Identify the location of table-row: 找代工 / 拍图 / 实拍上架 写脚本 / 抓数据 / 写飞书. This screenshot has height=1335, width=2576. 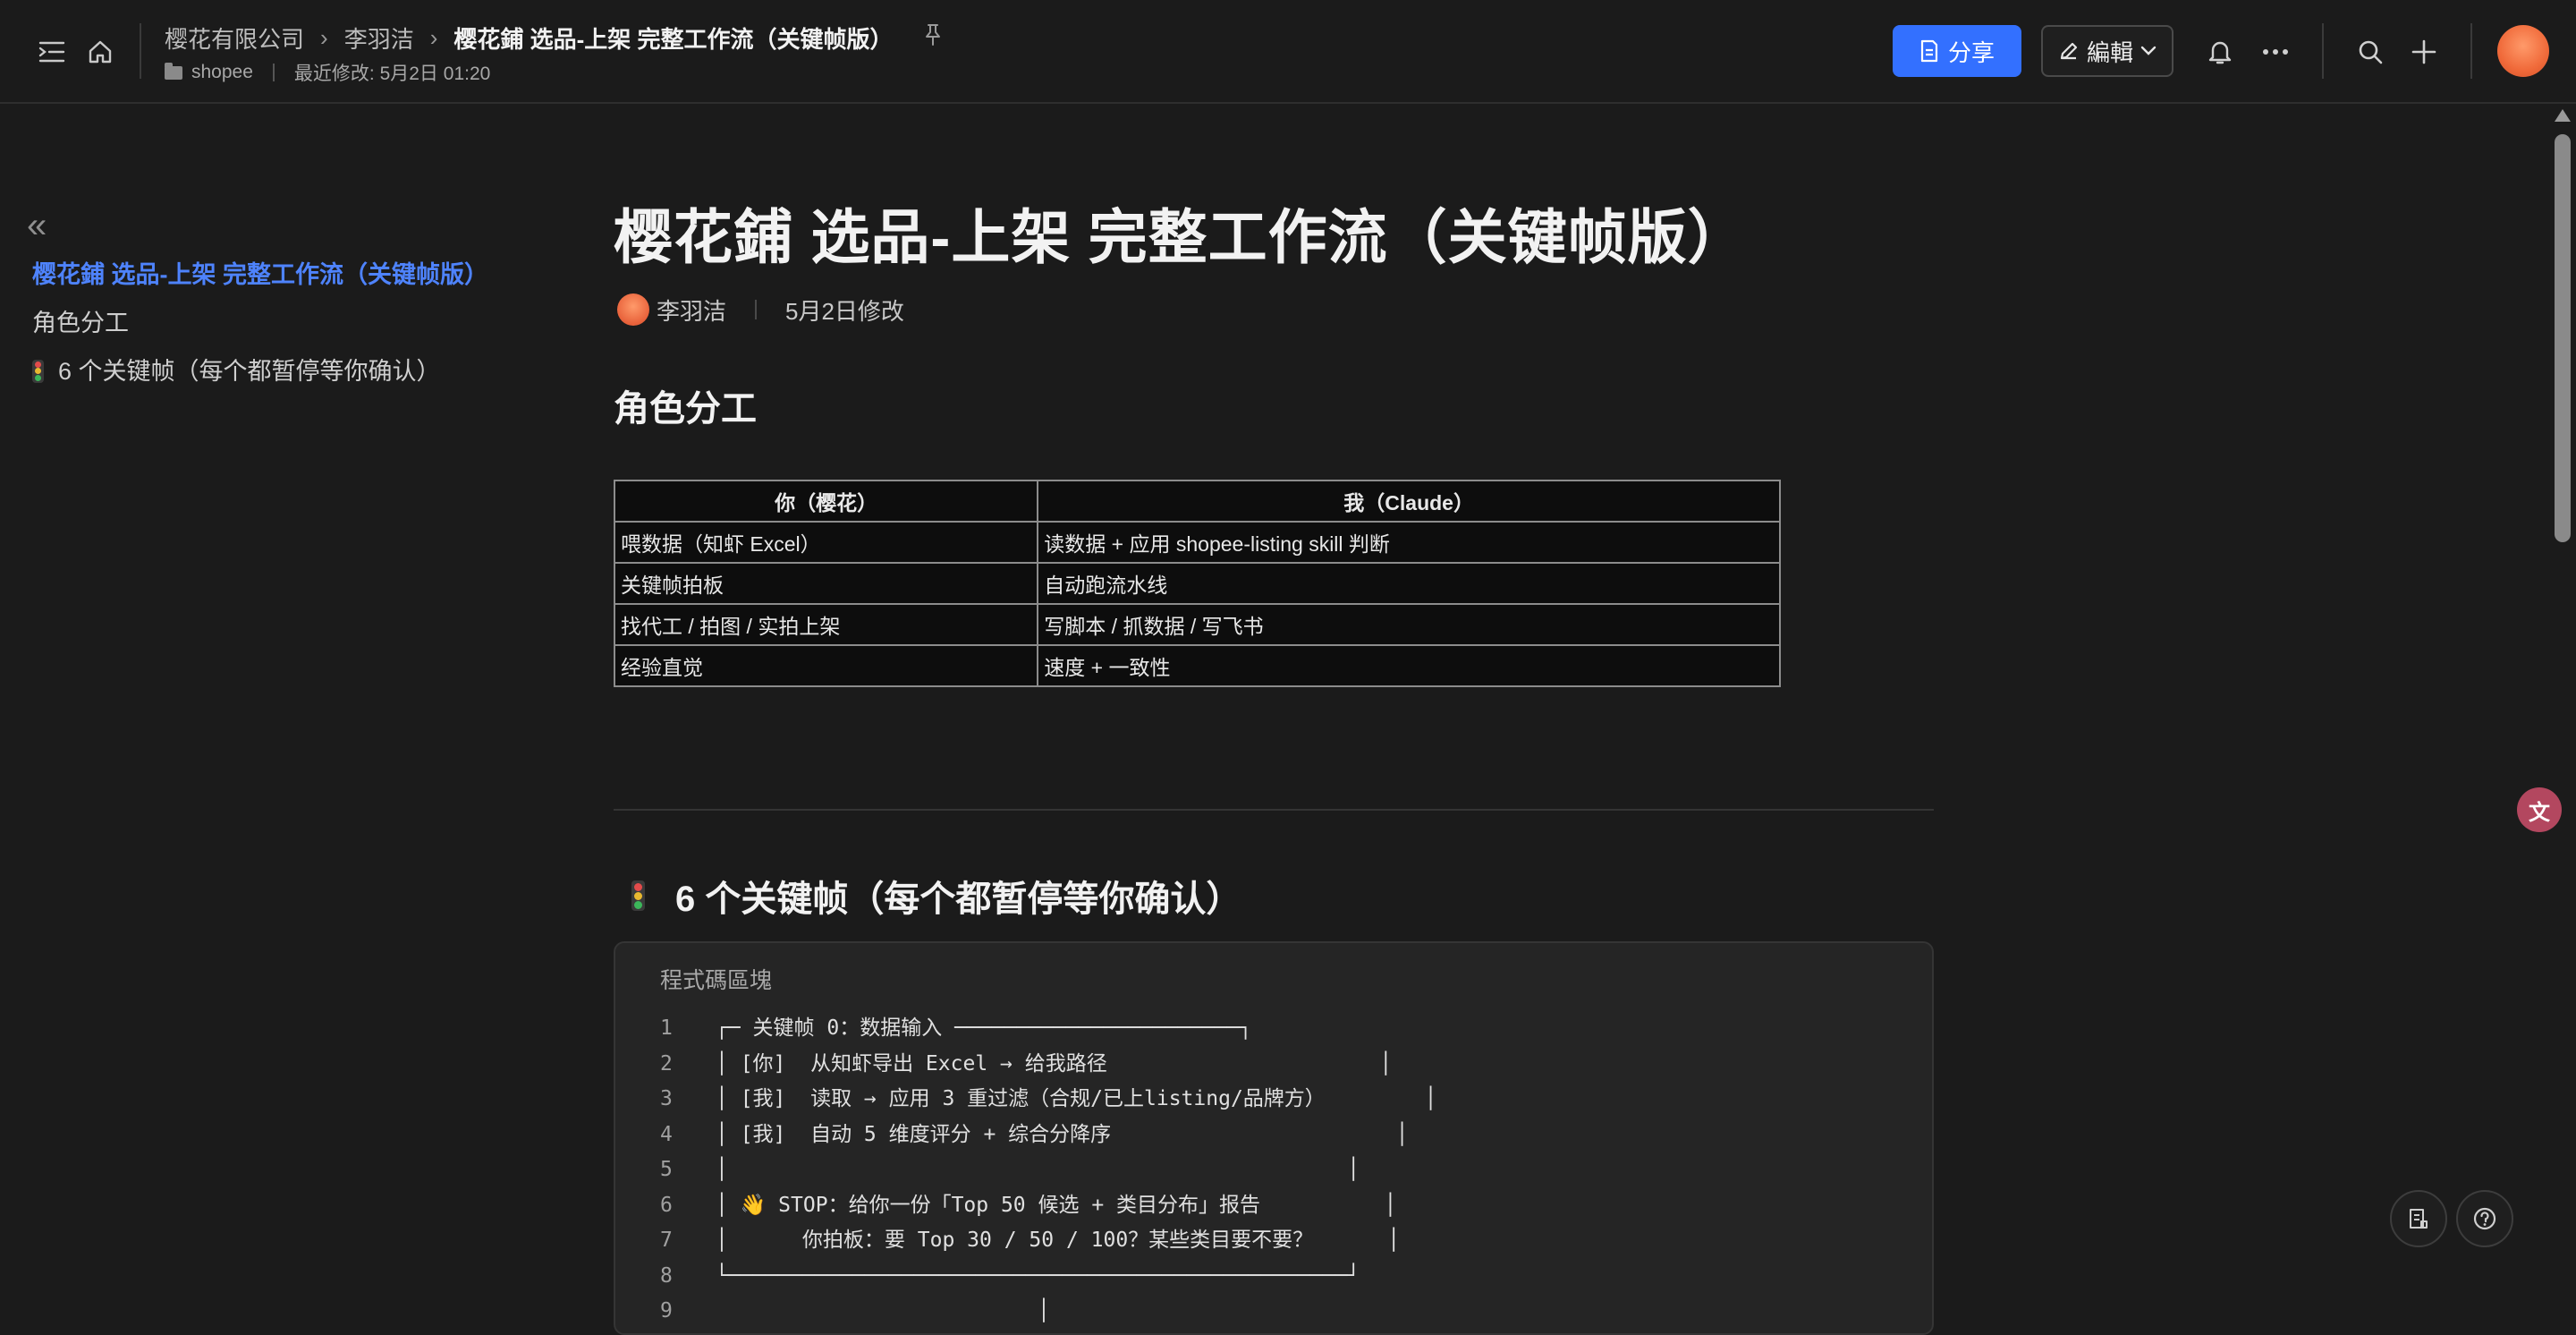
(1197, 624).